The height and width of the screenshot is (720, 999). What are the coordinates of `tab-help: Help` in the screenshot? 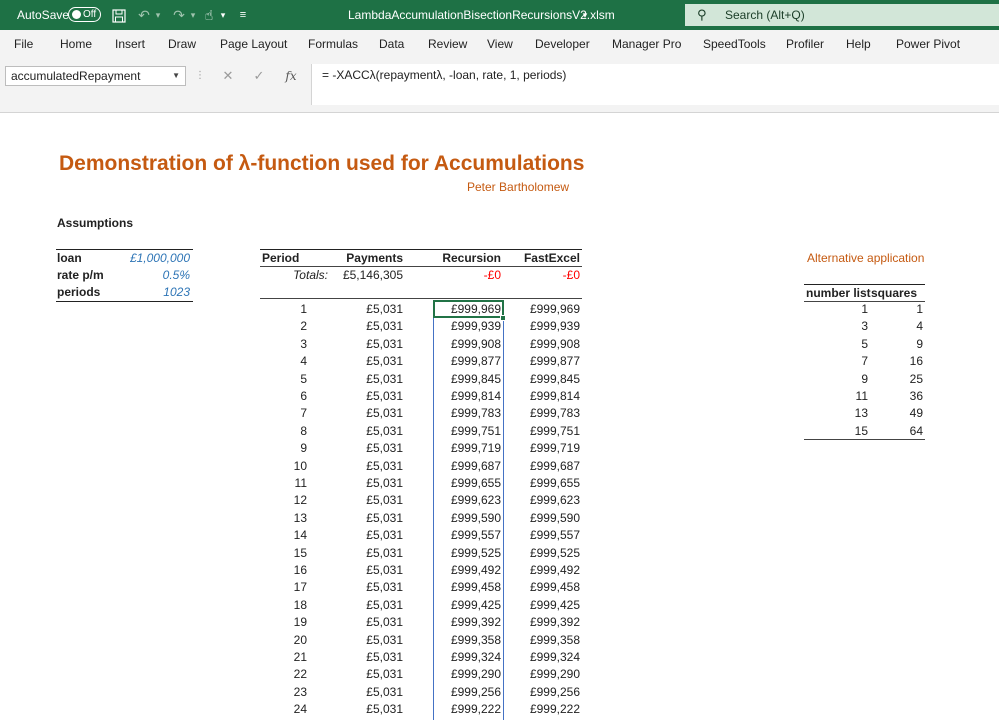 It's located at (858, 44).